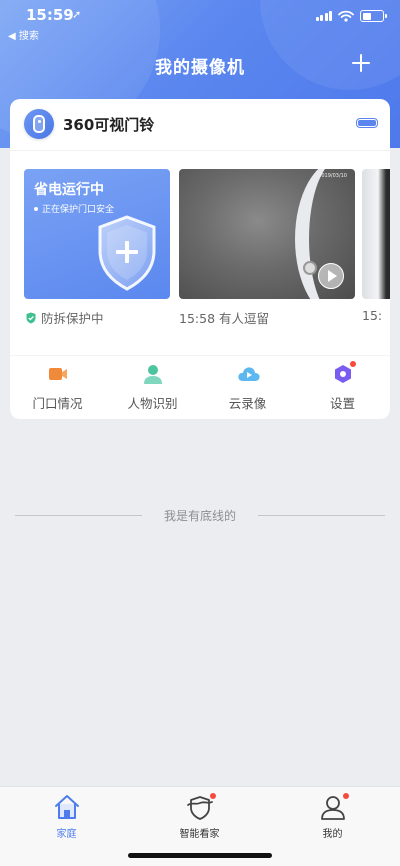 This screenshot has height=866, width=400. I want to click on camera-icon, so click(58, 374).